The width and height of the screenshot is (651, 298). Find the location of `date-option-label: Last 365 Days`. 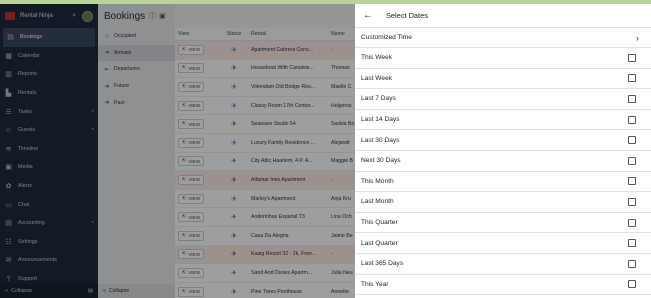

date-option-label: Last 365 Days is located at coordinates (382, 264).